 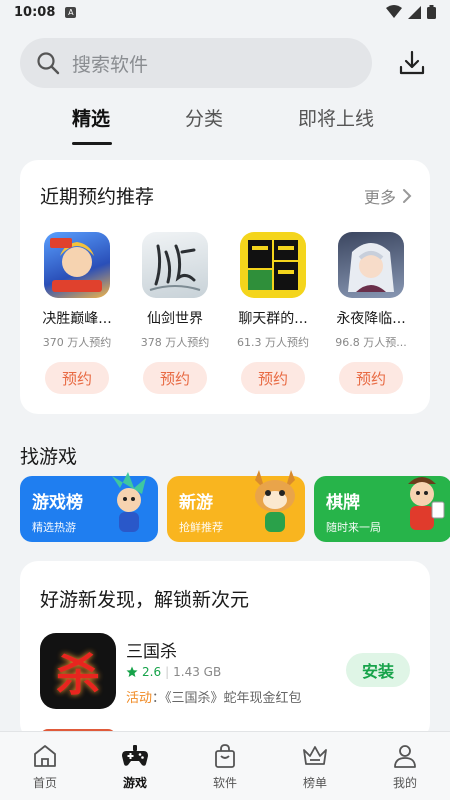 What do you see at coordinates (77, 265) in the screenshot?
I see `mobile-legends-icon` at bounding box center [77, 265].